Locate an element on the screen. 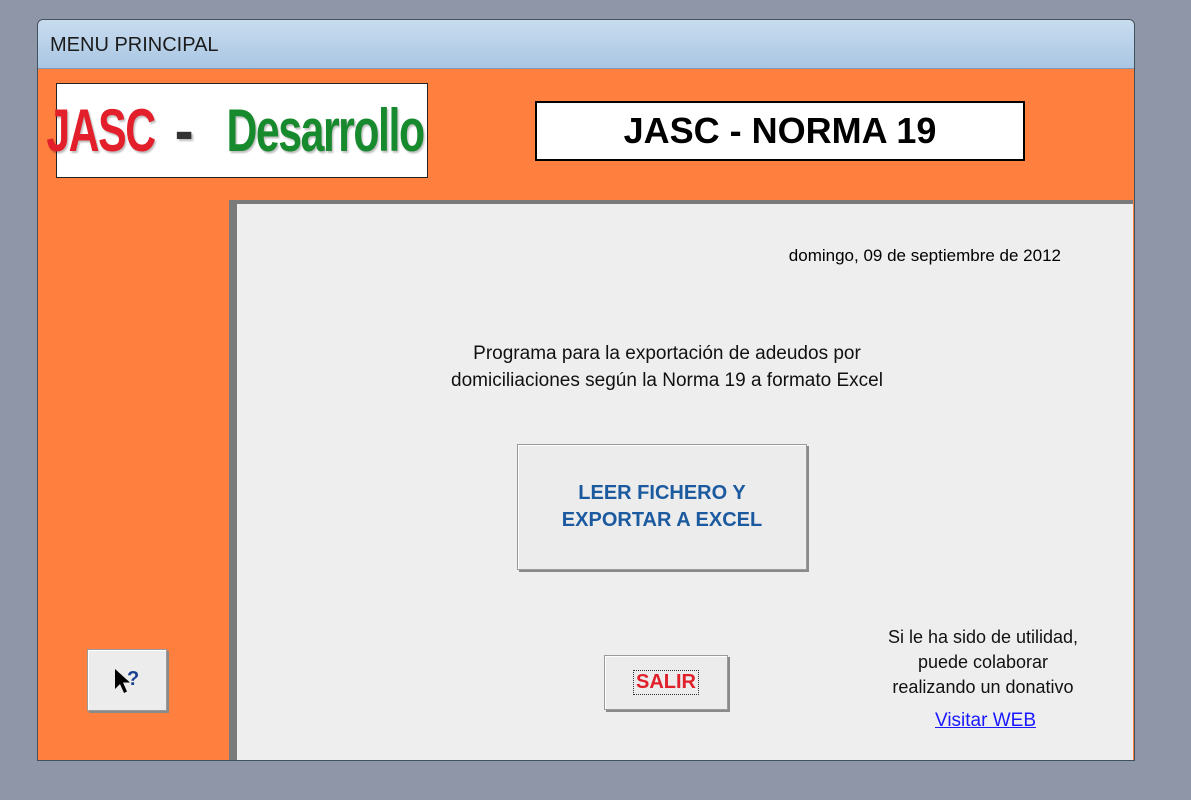 Image resolution: width=1191 pixels, height=800 pixels. donate-line-2: puede colaborar is located at coordinates (983, 662).